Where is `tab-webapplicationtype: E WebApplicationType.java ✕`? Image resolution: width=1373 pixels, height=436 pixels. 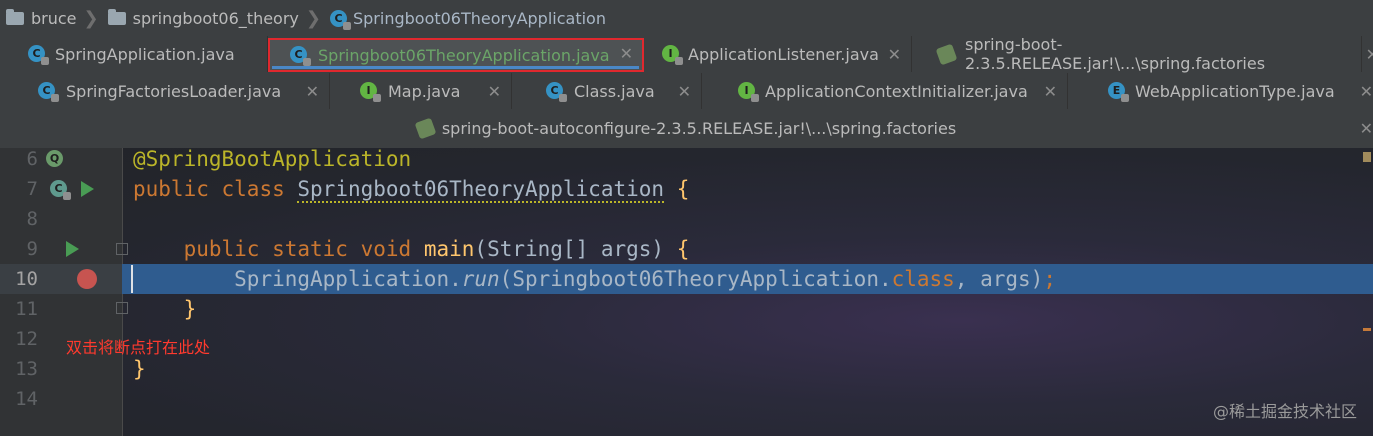
tab-webapplicationtype: E WebApplicationType.java ✕ is located at coordinates (1220, 91).